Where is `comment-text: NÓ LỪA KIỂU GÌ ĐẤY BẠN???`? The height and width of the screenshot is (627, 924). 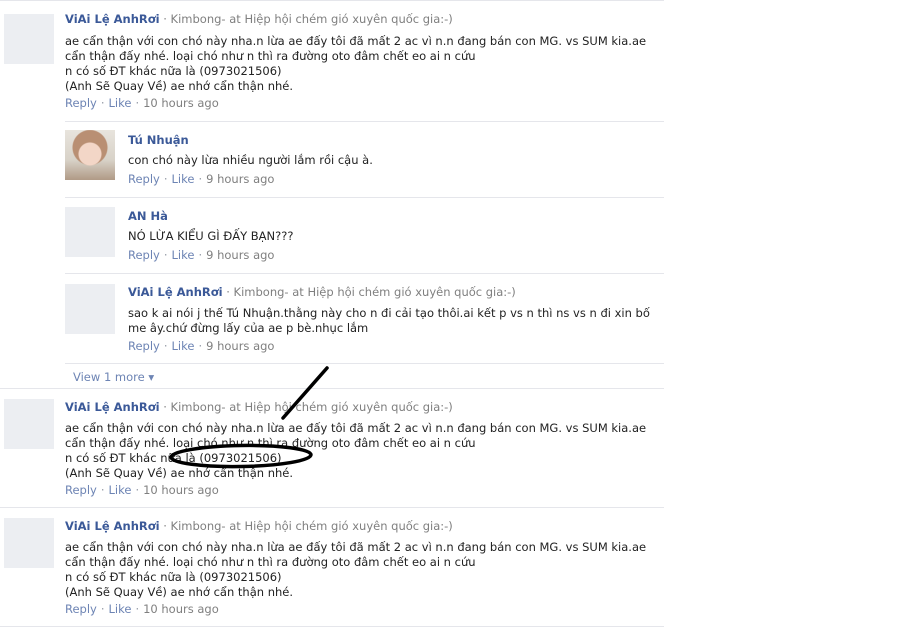
comment-text: NÓ LỪA KIỂU GÌ ĐẤY BẠN??? is located at coordinates (210, 236).